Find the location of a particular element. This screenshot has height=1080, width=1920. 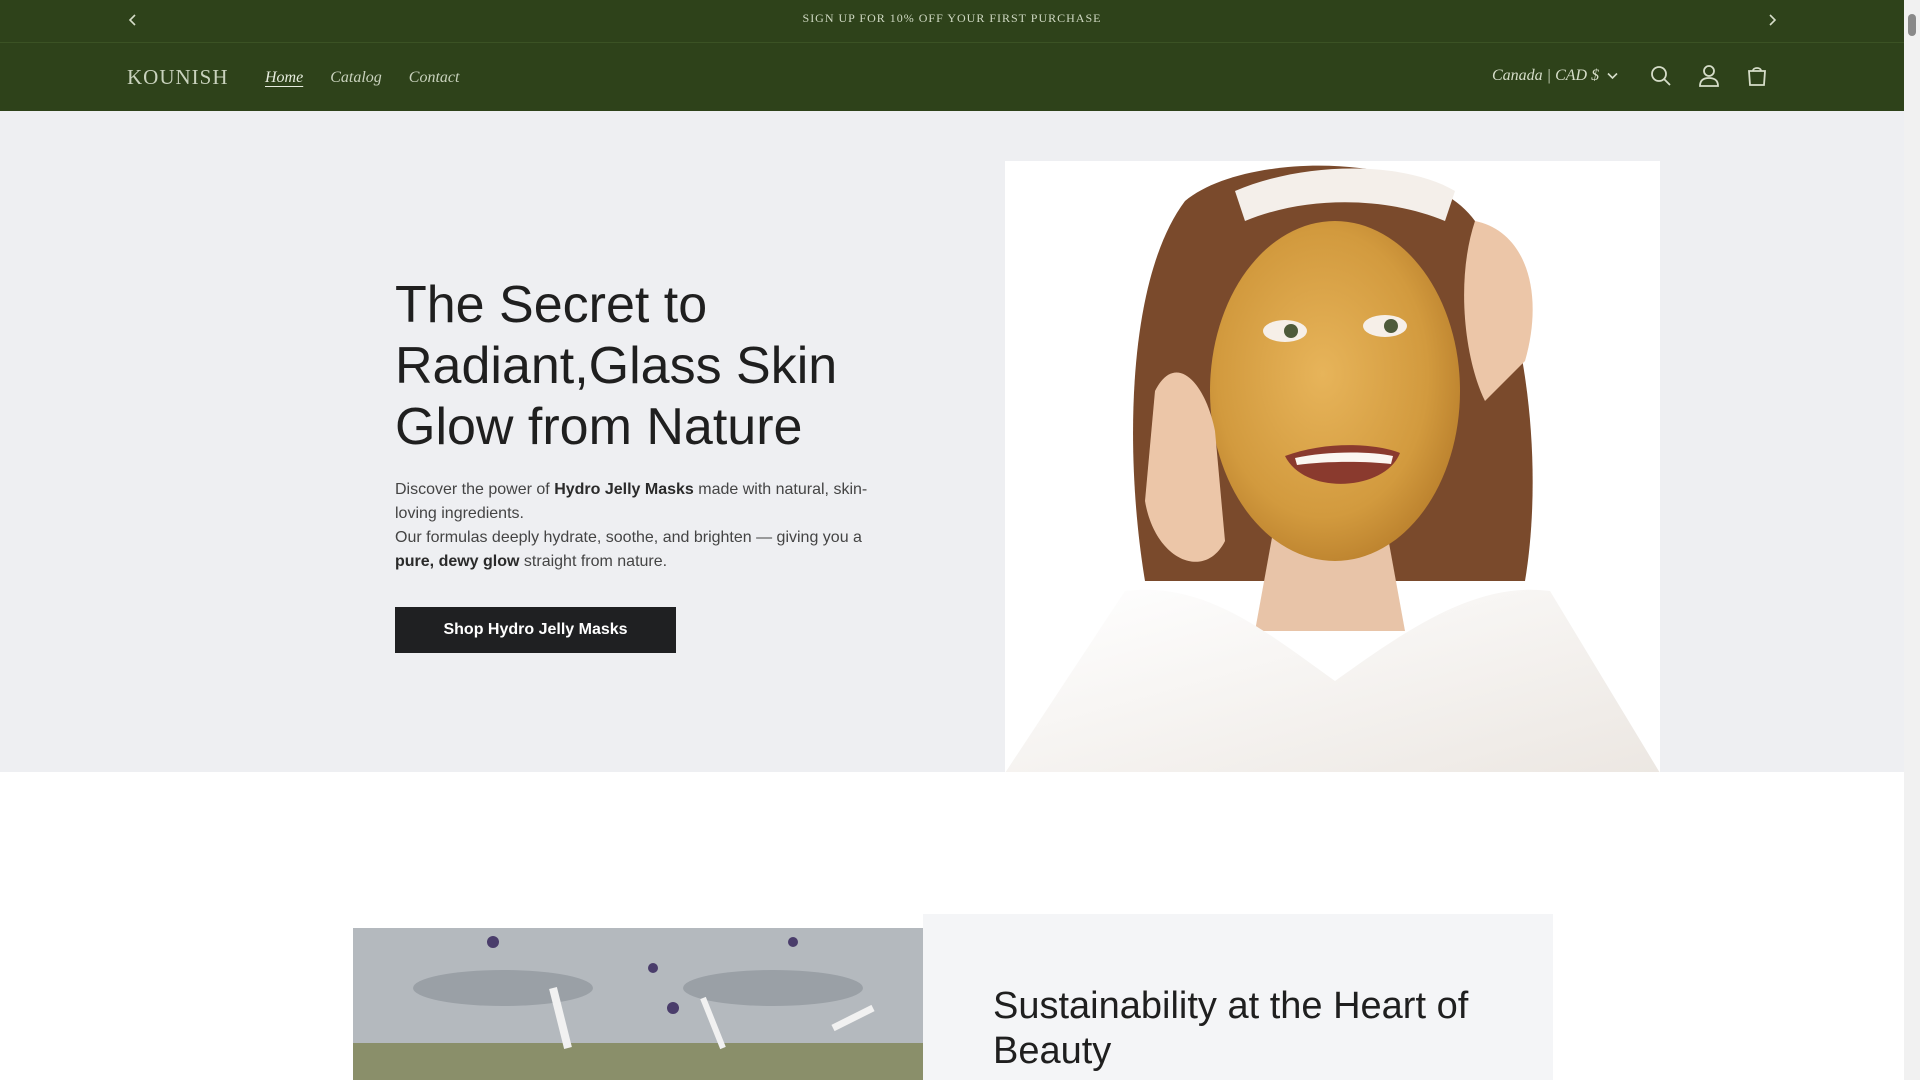

site-logo: KOUNISH is located at coordinates (178, 77).